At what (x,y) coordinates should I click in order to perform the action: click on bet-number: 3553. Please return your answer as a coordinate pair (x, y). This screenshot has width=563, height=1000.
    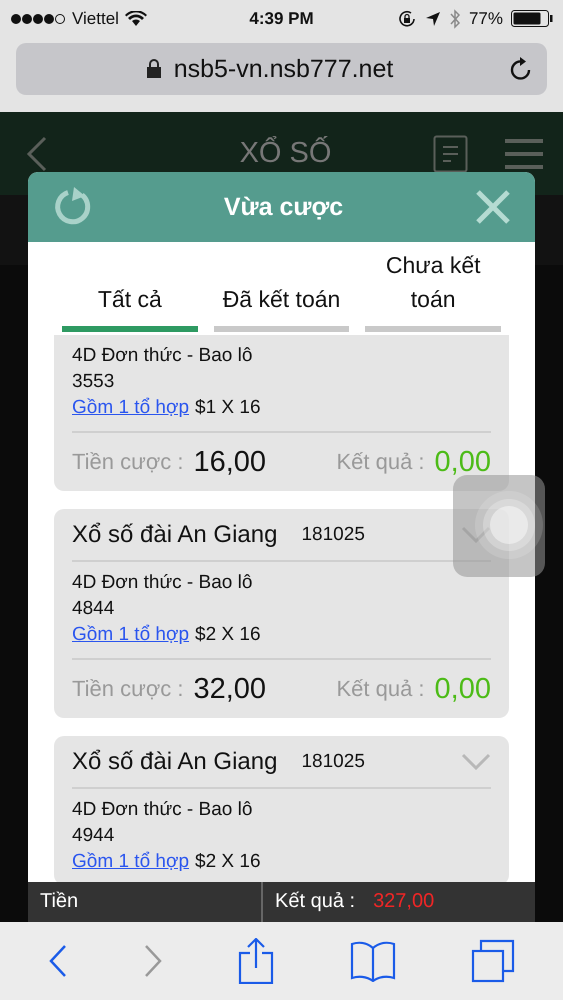
    Looking at the image, I should click on (93, 382).